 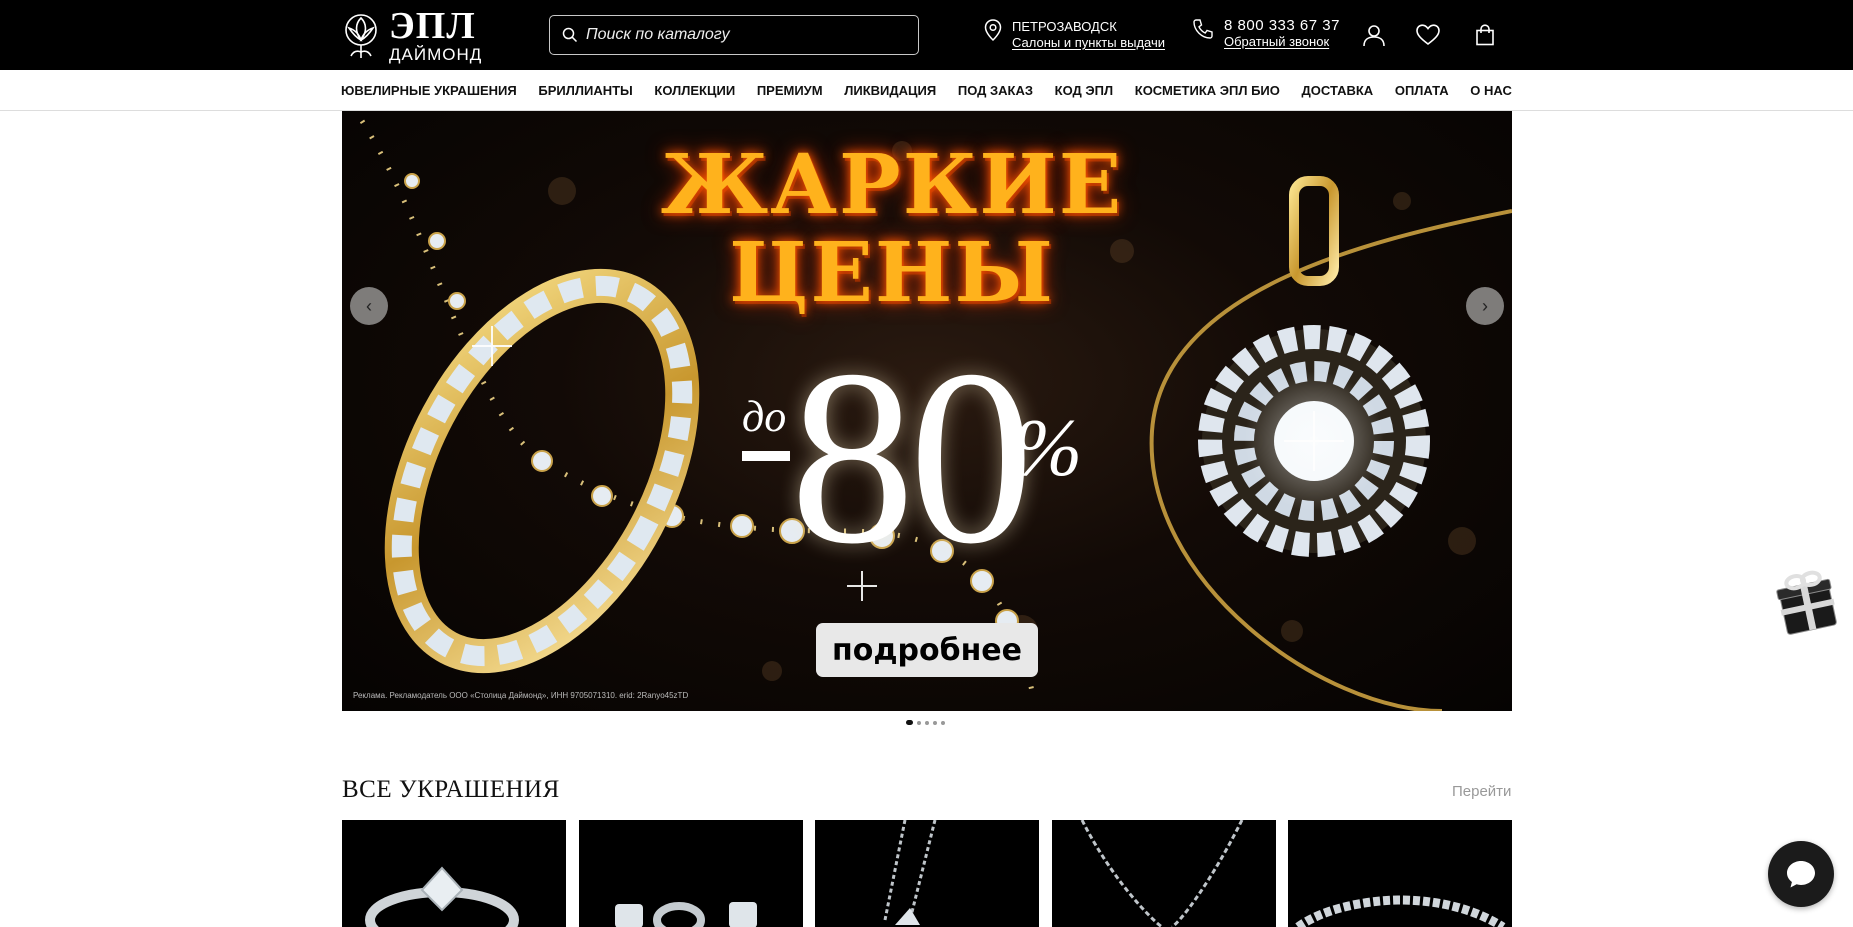 I want to click on discount-prefix-bar, so click(x=766, y=456).